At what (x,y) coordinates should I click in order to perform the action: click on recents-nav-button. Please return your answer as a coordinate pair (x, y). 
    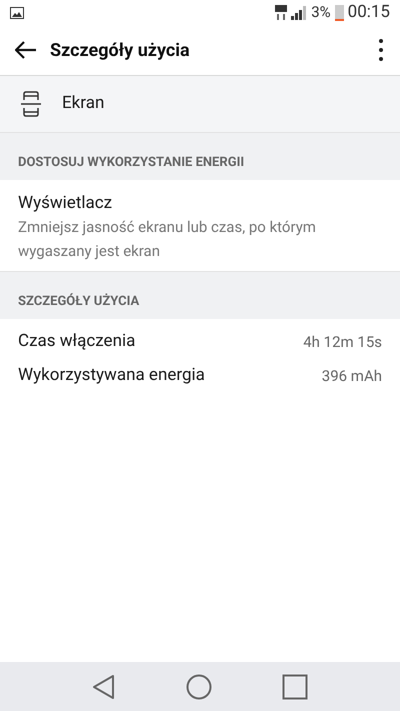
    Looking at the image, I should click on (295, 687).